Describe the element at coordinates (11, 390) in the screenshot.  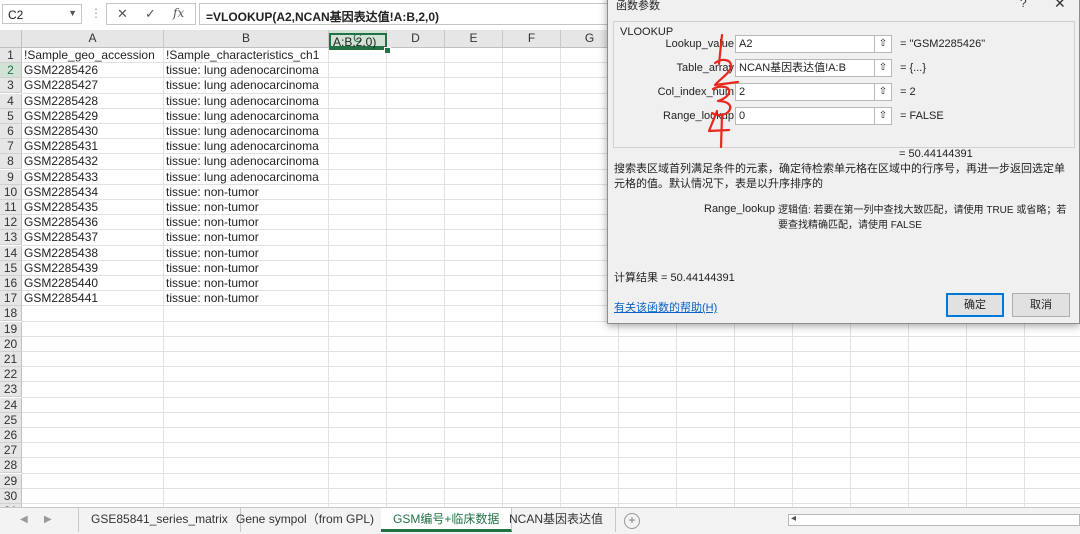
I see `row-header-23: 23` at that location.